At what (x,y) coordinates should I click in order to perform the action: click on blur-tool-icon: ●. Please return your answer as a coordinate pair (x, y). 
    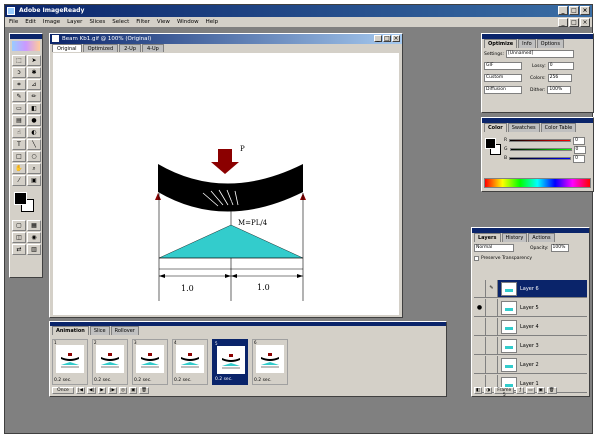
    Looking at the image, I should click on (34, 120).